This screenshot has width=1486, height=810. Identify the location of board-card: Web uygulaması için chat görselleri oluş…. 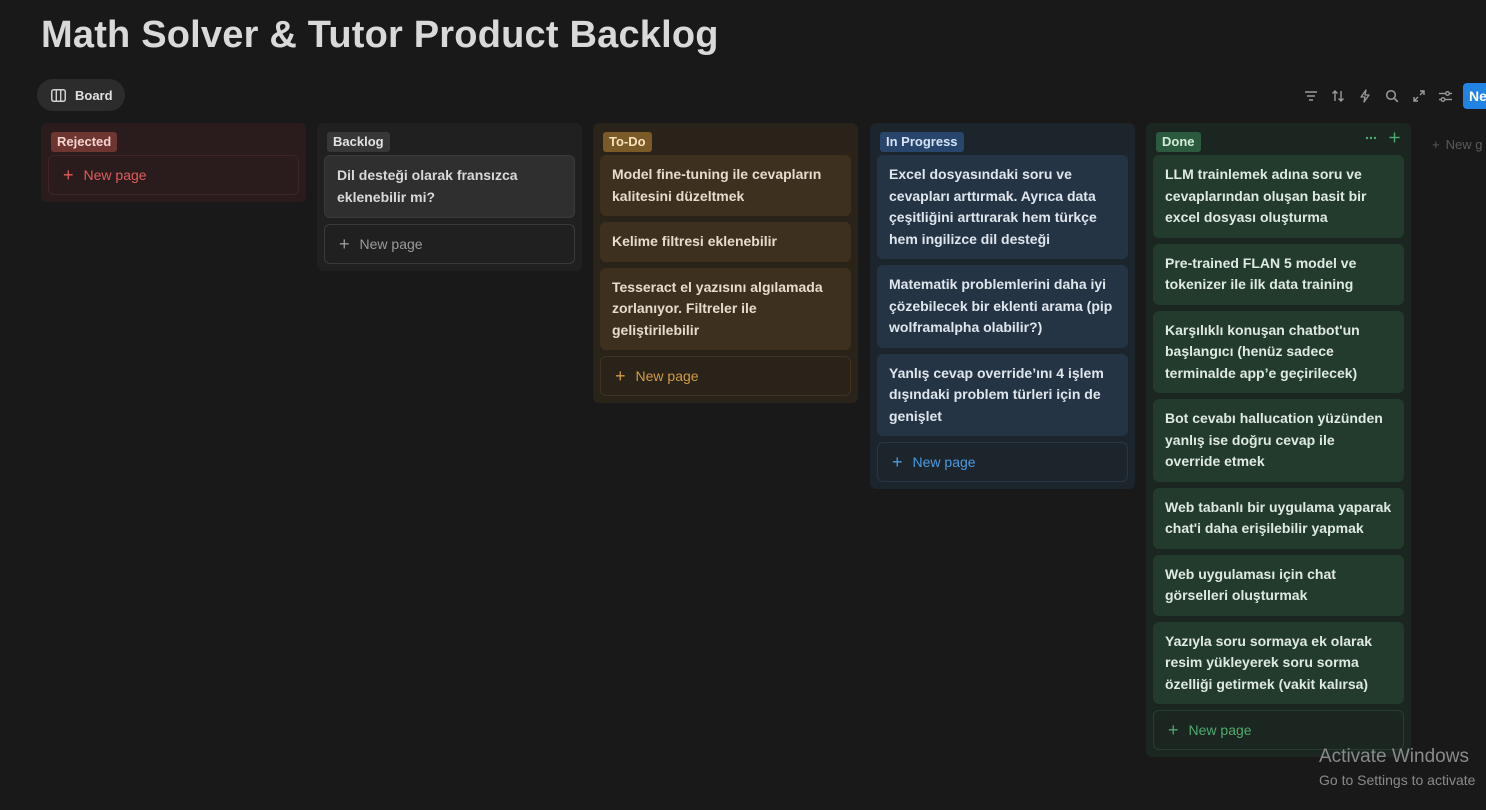
(1278, 585).